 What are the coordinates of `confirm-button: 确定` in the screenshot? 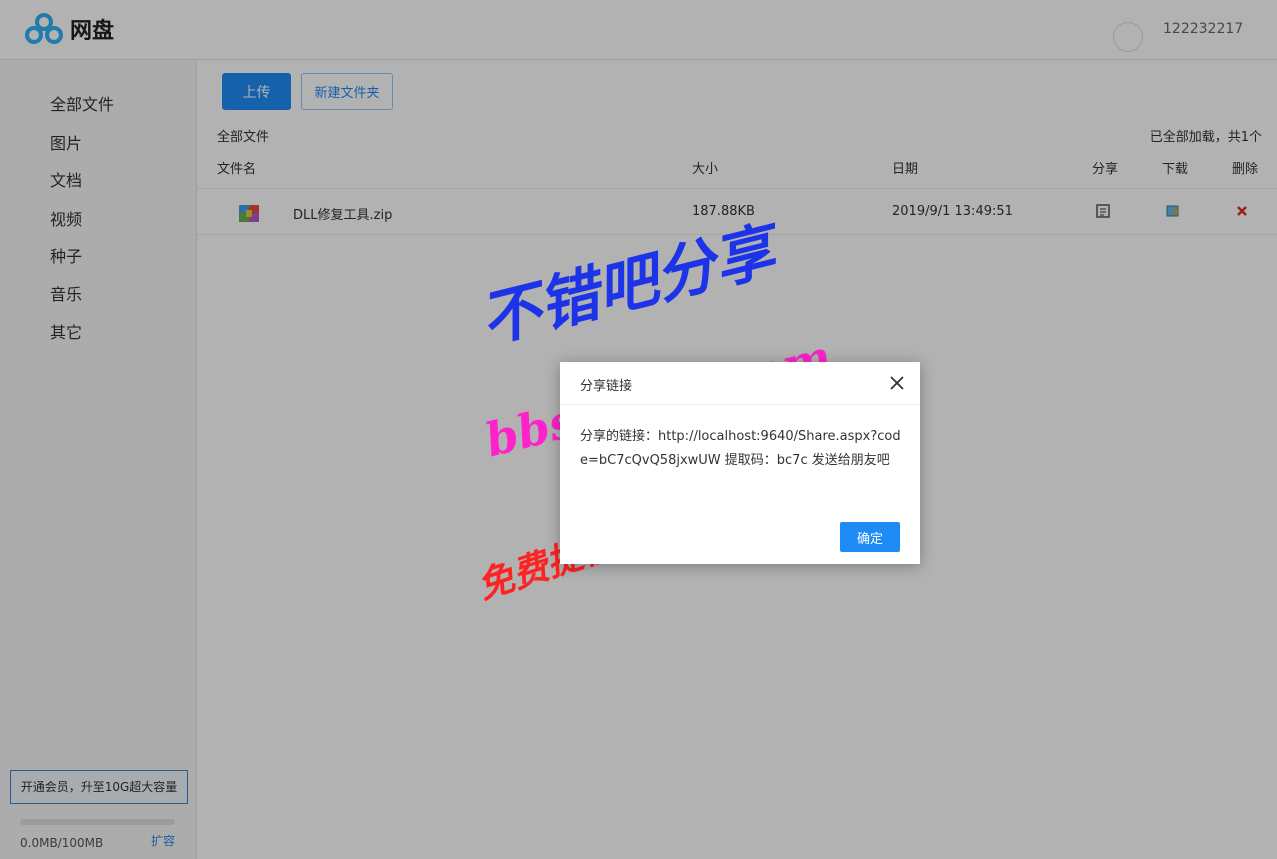 It's located at (870, 537).